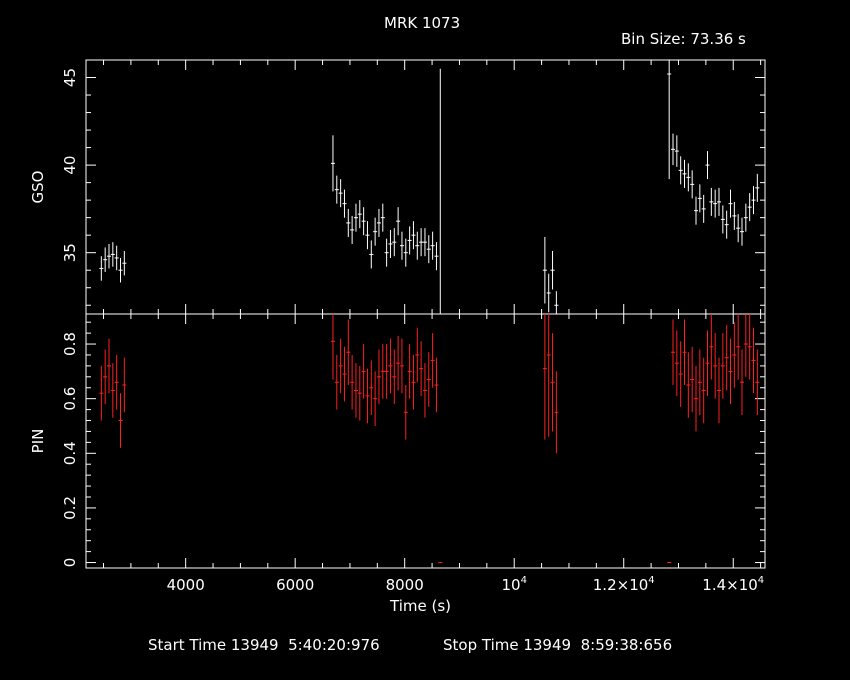 This screenshot has height=680, width=850. Describe the element at coordinates (70, 77) in the screenshot. I see `y-tick-label: 45` at that location.